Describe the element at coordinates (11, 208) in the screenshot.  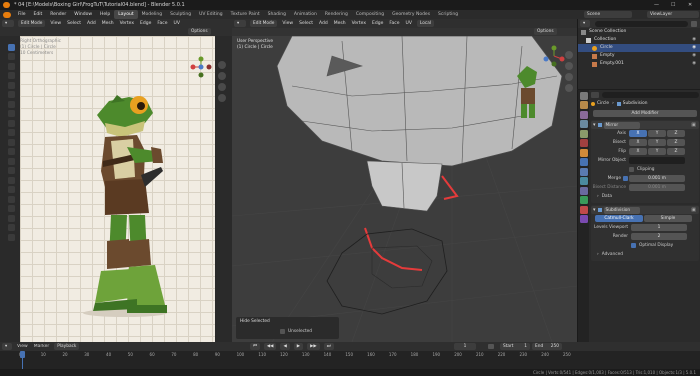
I see `edge-slide-tool-icon` at that location.